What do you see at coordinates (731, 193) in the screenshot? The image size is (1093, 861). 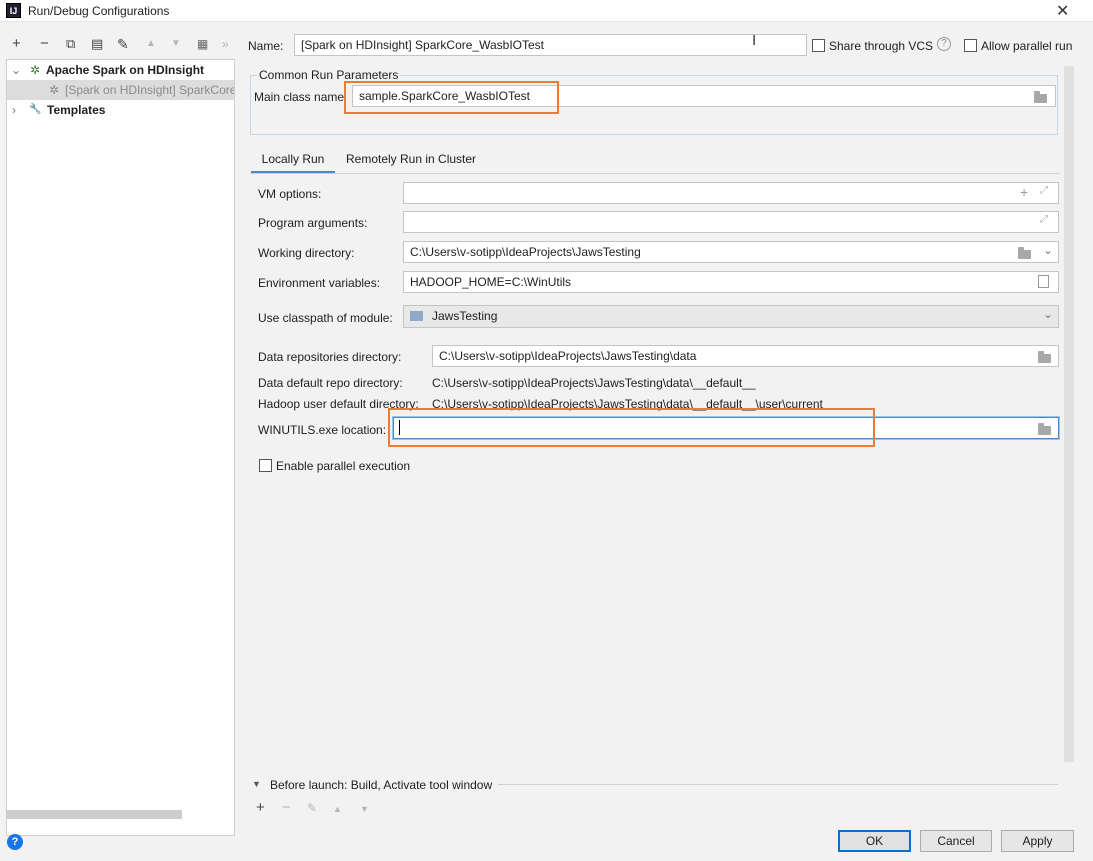 I see `vm-options-input` at bounding box center [731, 193].